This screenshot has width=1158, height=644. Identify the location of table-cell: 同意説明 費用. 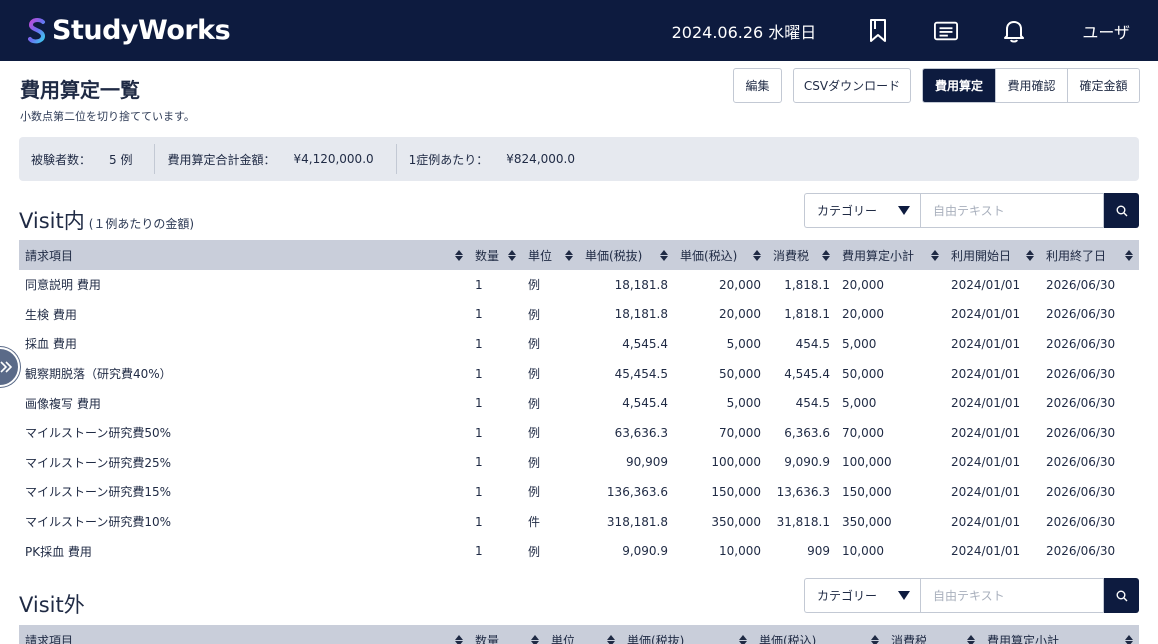
(63, 285).